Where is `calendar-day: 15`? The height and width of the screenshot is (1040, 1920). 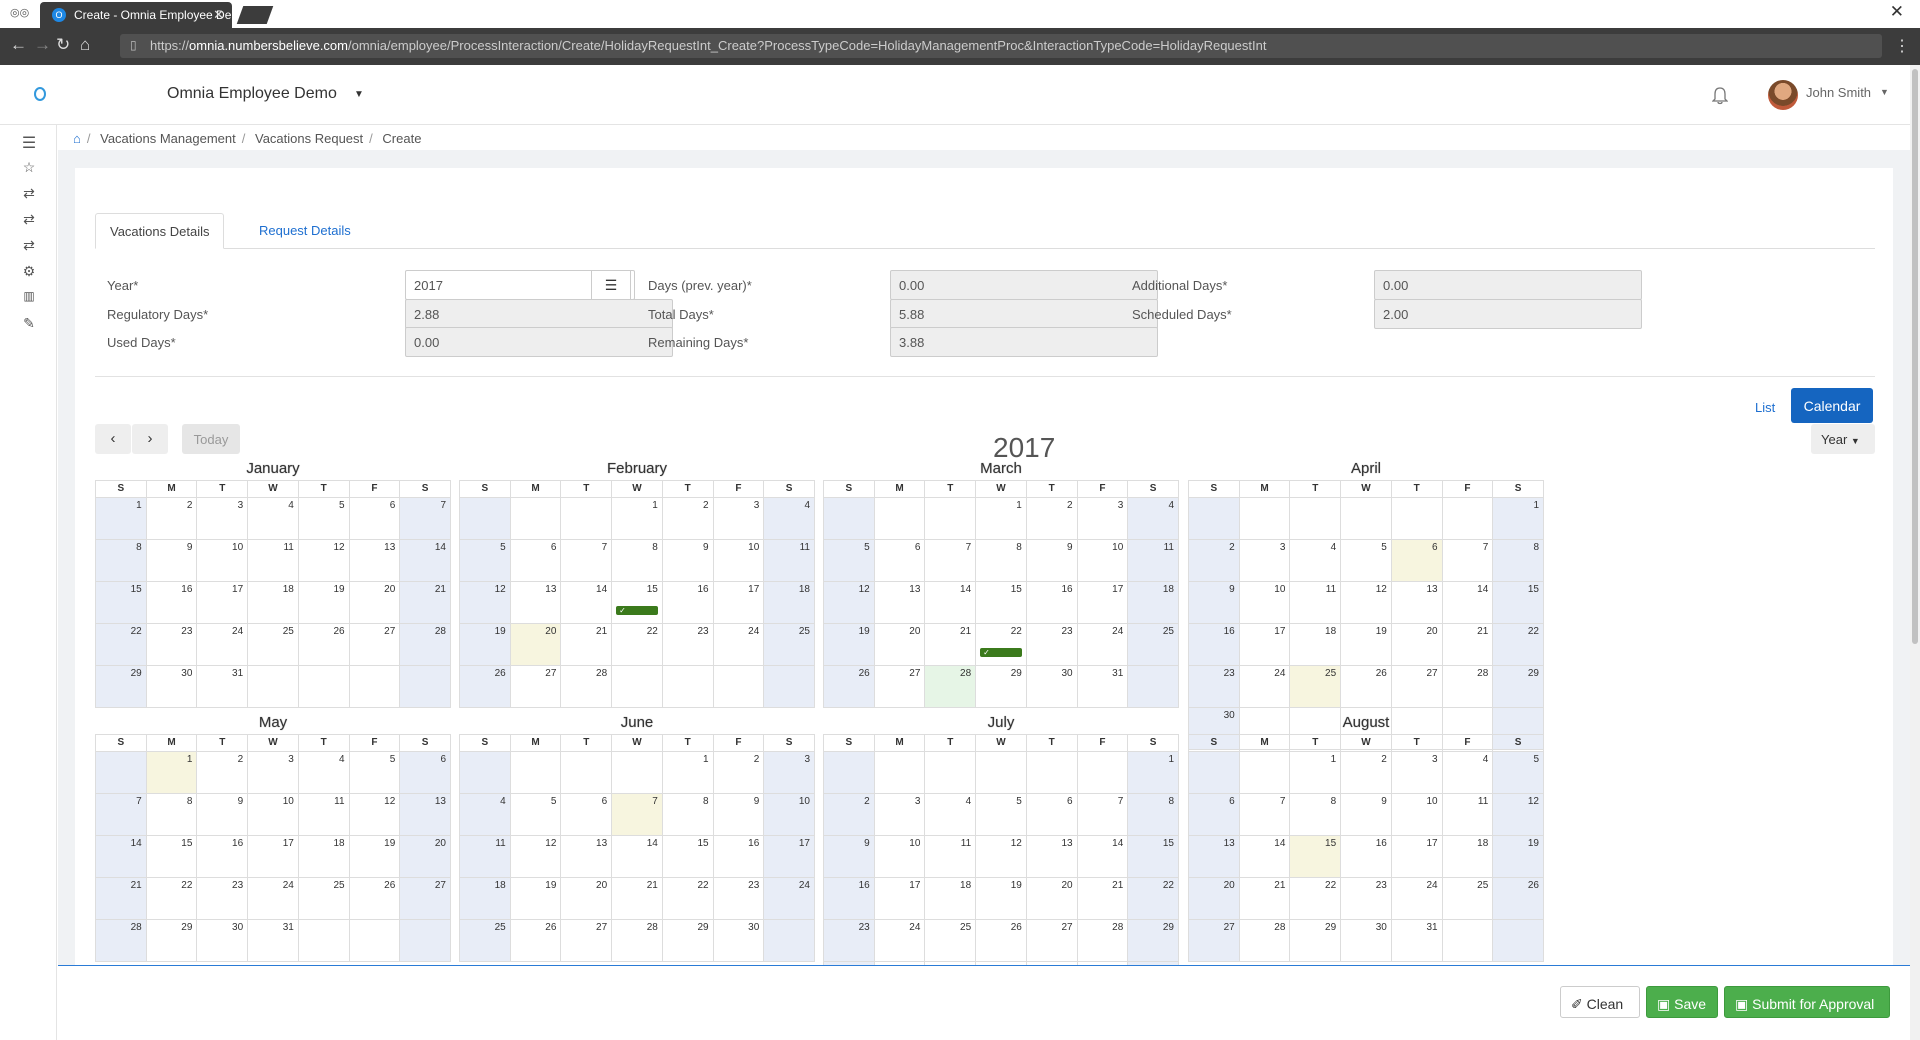 calendar-day: 15 is located at coordinates (172, 857).